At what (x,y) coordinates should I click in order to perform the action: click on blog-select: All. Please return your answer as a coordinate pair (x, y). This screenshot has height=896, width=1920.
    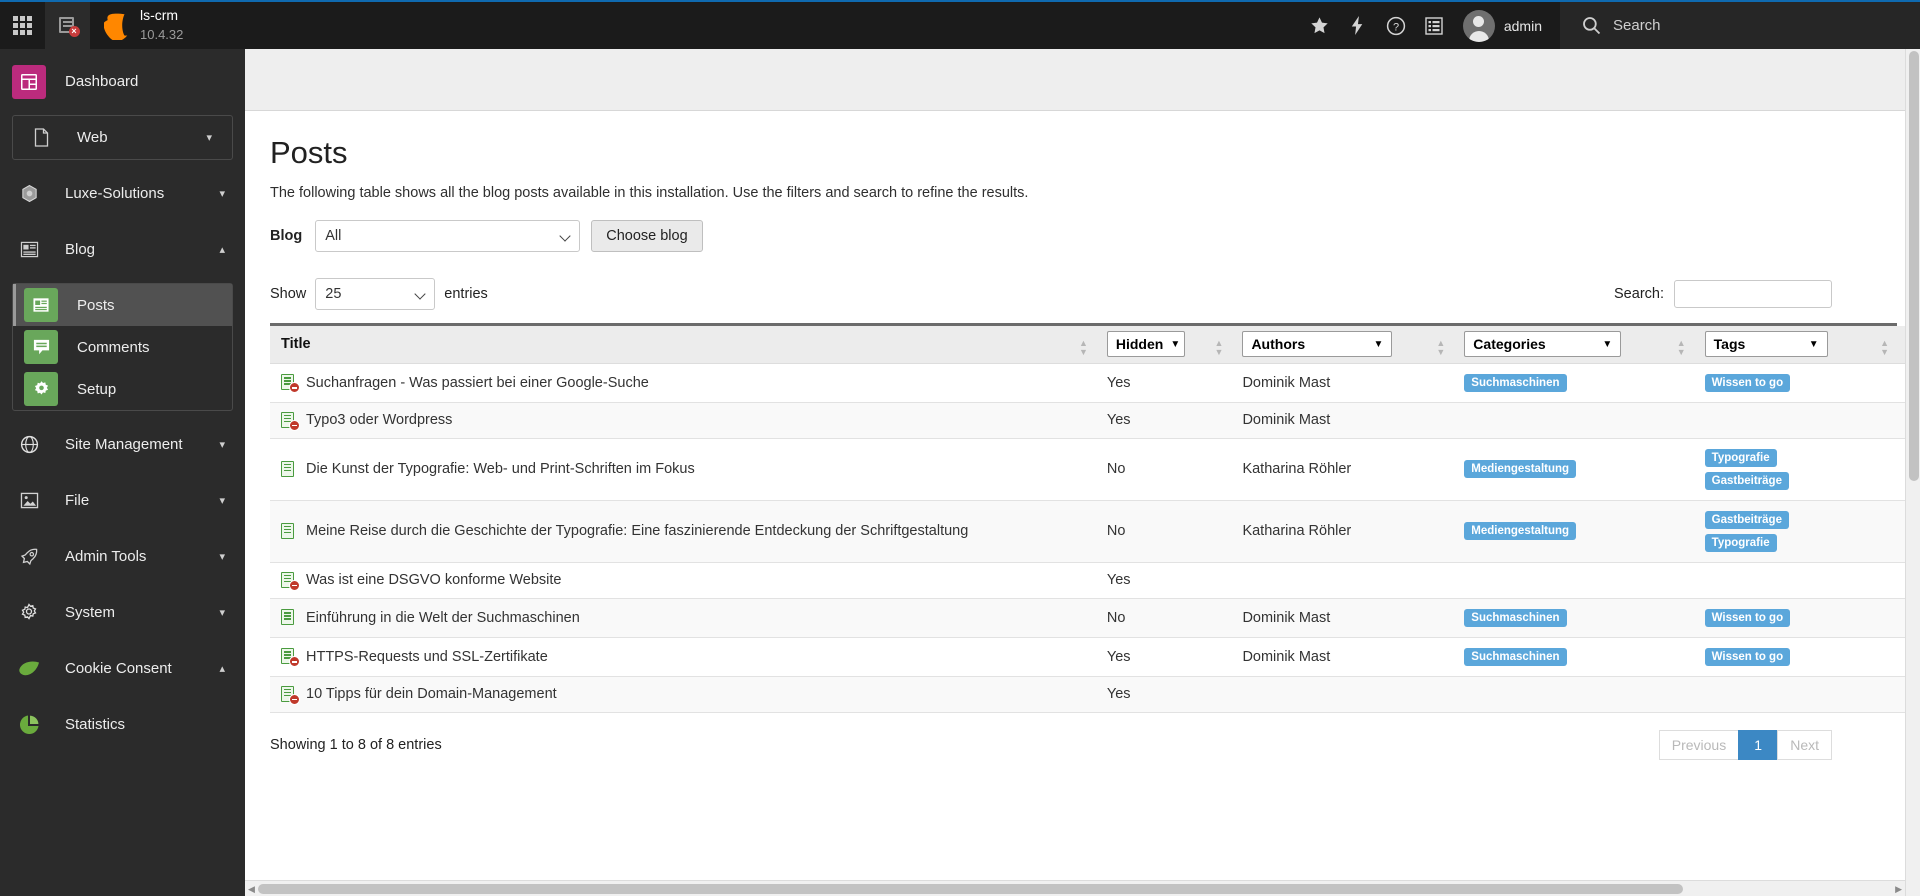
    Looking at the image, I should click on (448, 236).